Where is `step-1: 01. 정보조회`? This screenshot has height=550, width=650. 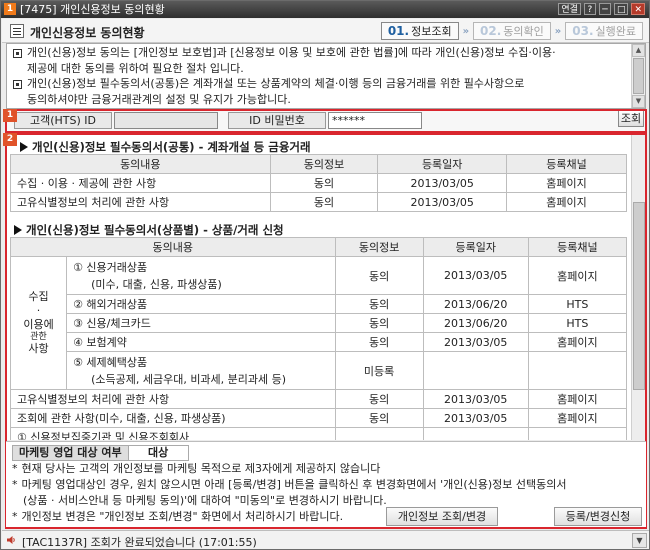
step-1: 01. 정보조회 is located at coordinates (419, 31).